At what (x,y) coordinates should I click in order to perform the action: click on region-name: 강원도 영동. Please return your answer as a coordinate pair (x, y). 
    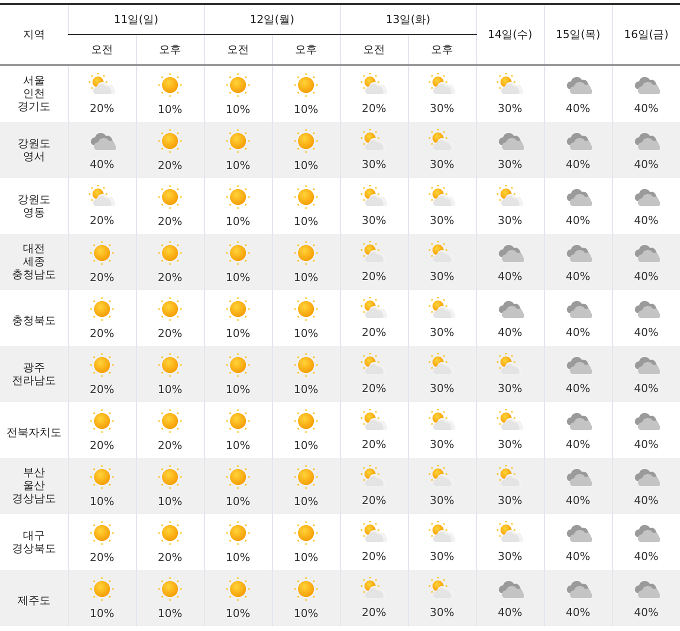
    Looking at the image, I should click on (33, 205).